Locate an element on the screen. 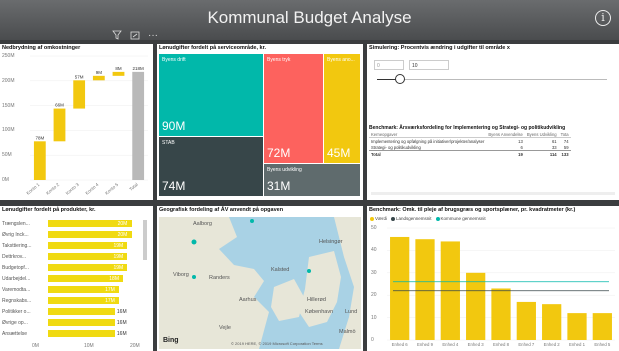 The image size is (619, 351). table-cell: Total is located at coordinates (428, 153).